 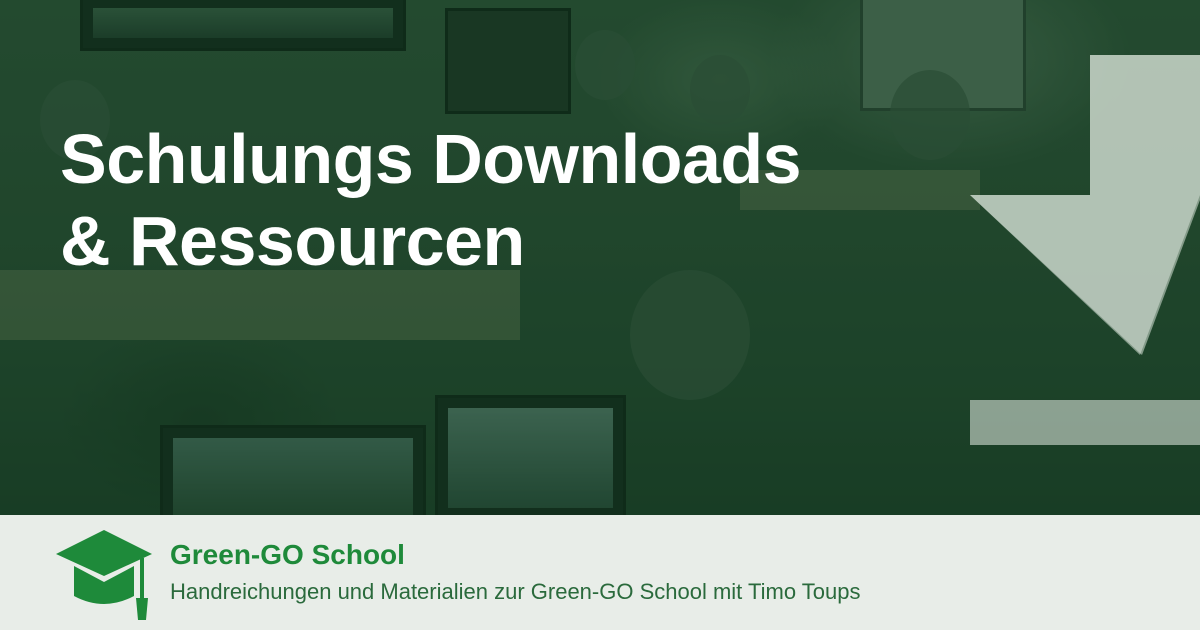 What do you see at coordinates (292, 241) in the screenshot?
I see `title-line-2: & Ressourcen` at bounding box center [292, 241].